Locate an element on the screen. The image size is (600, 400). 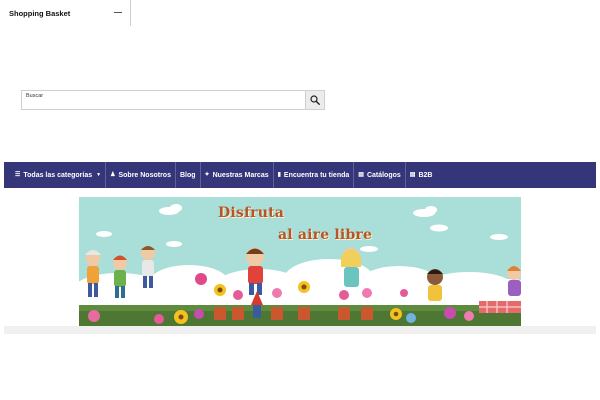
nav-blog-label: Blog is located at coordinates (187, 175).